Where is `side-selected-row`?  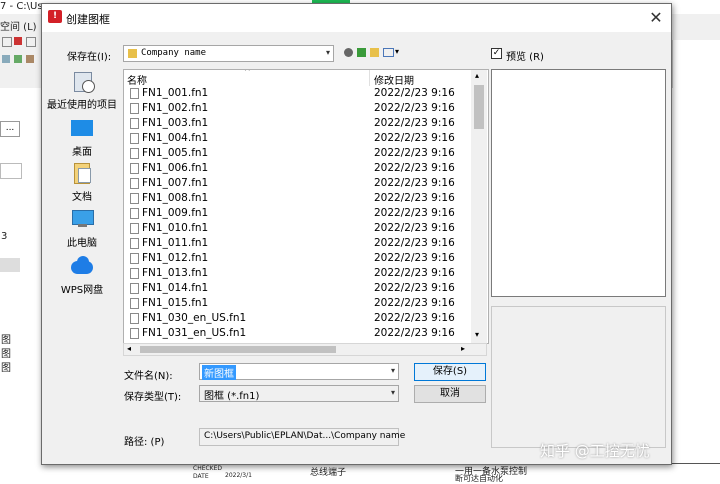
side-selected-row is located at coordinates (10, 265).